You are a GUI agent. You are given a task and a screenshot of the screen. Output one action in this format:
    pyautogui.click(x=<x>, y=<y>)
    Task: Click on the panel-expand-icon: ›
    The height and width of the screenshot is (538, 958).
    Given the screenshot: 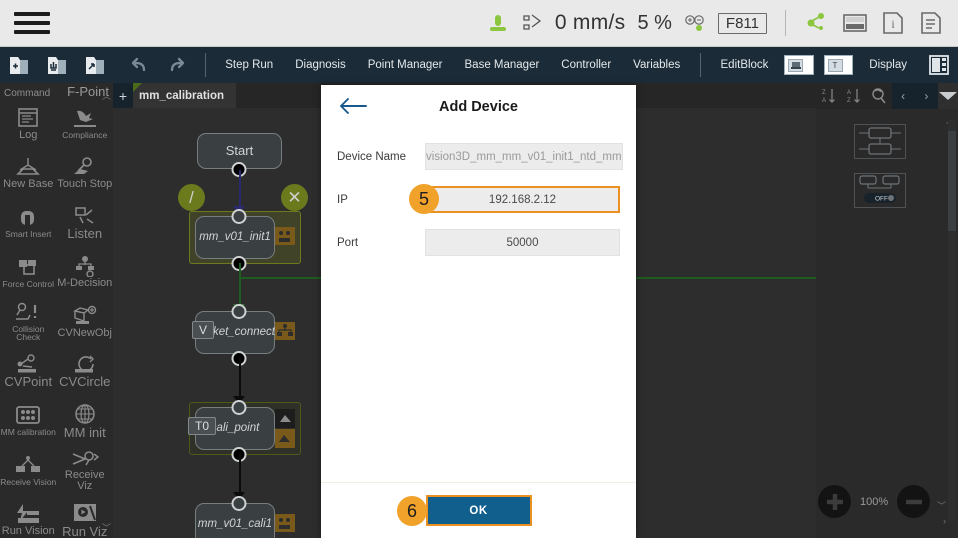 What is the action you would take?
    pyautogui.click(x=944, y=521)
    